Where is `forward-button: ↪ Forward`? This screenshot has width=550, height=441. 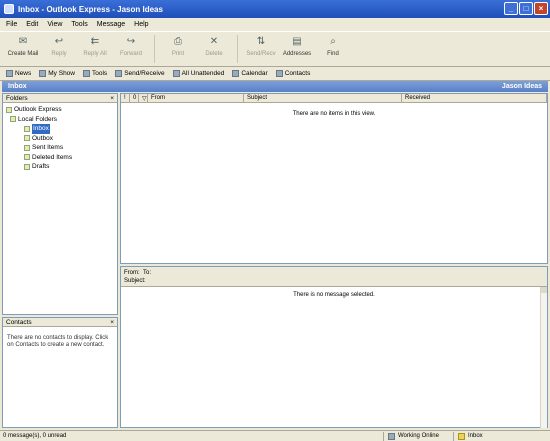
forward-button: ↪ Forward is located at coordinates (131, 50).